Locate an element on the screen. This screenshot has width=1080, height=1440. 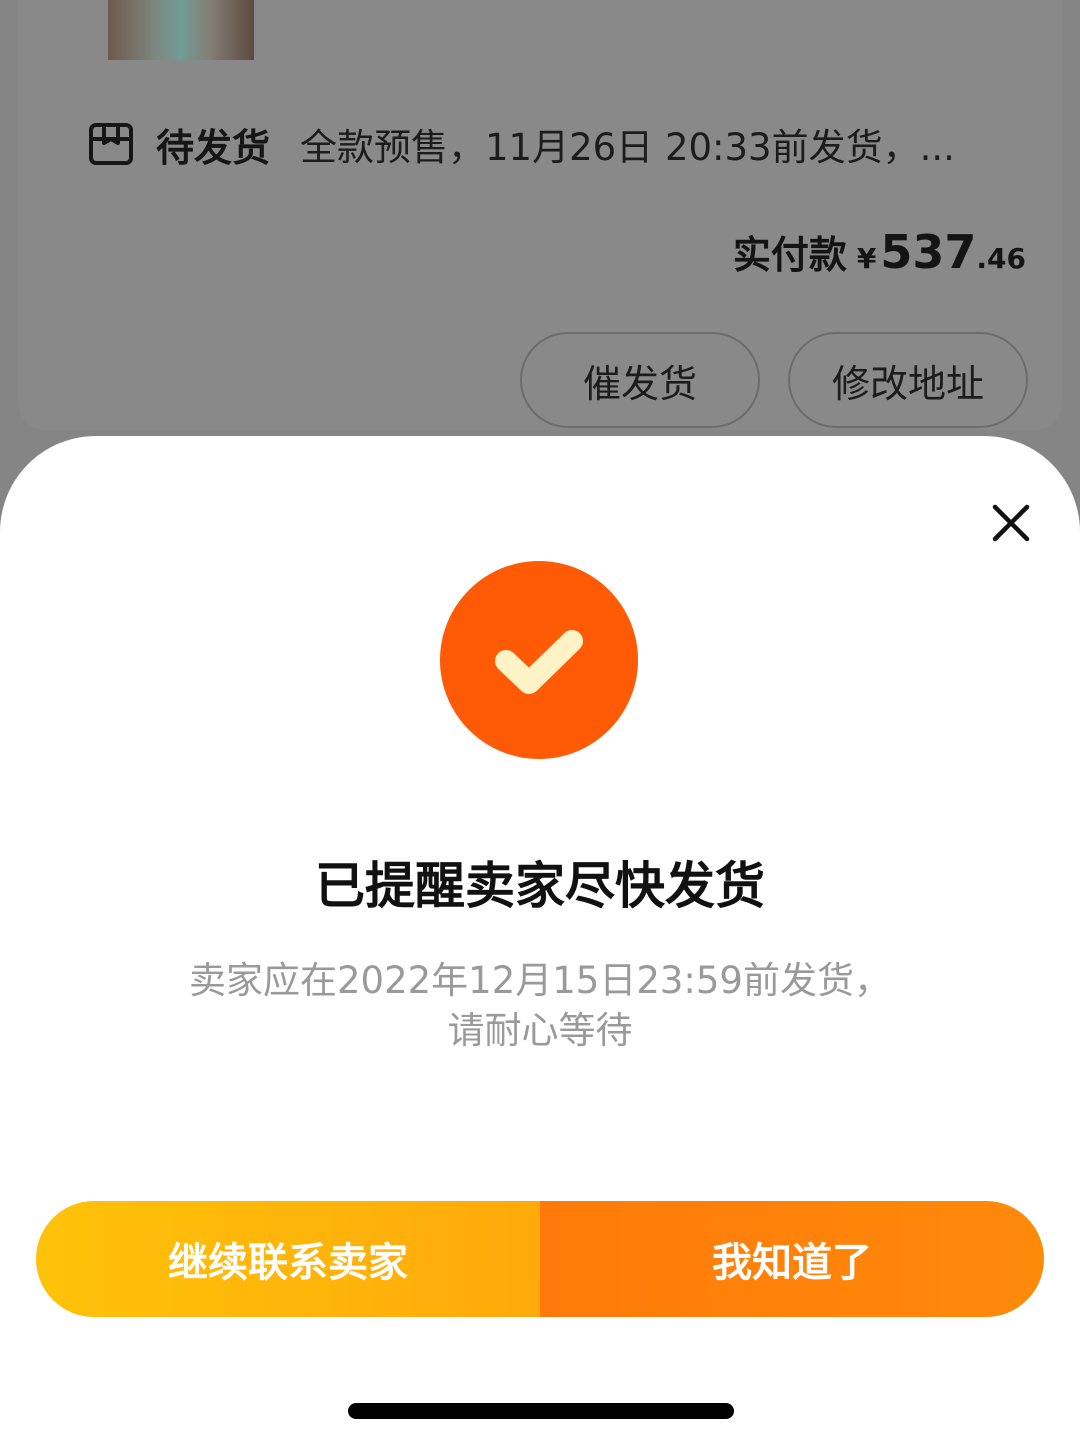
action-bar: 继续联系卖家 我知道了 is located at coordinates (540, 1259).